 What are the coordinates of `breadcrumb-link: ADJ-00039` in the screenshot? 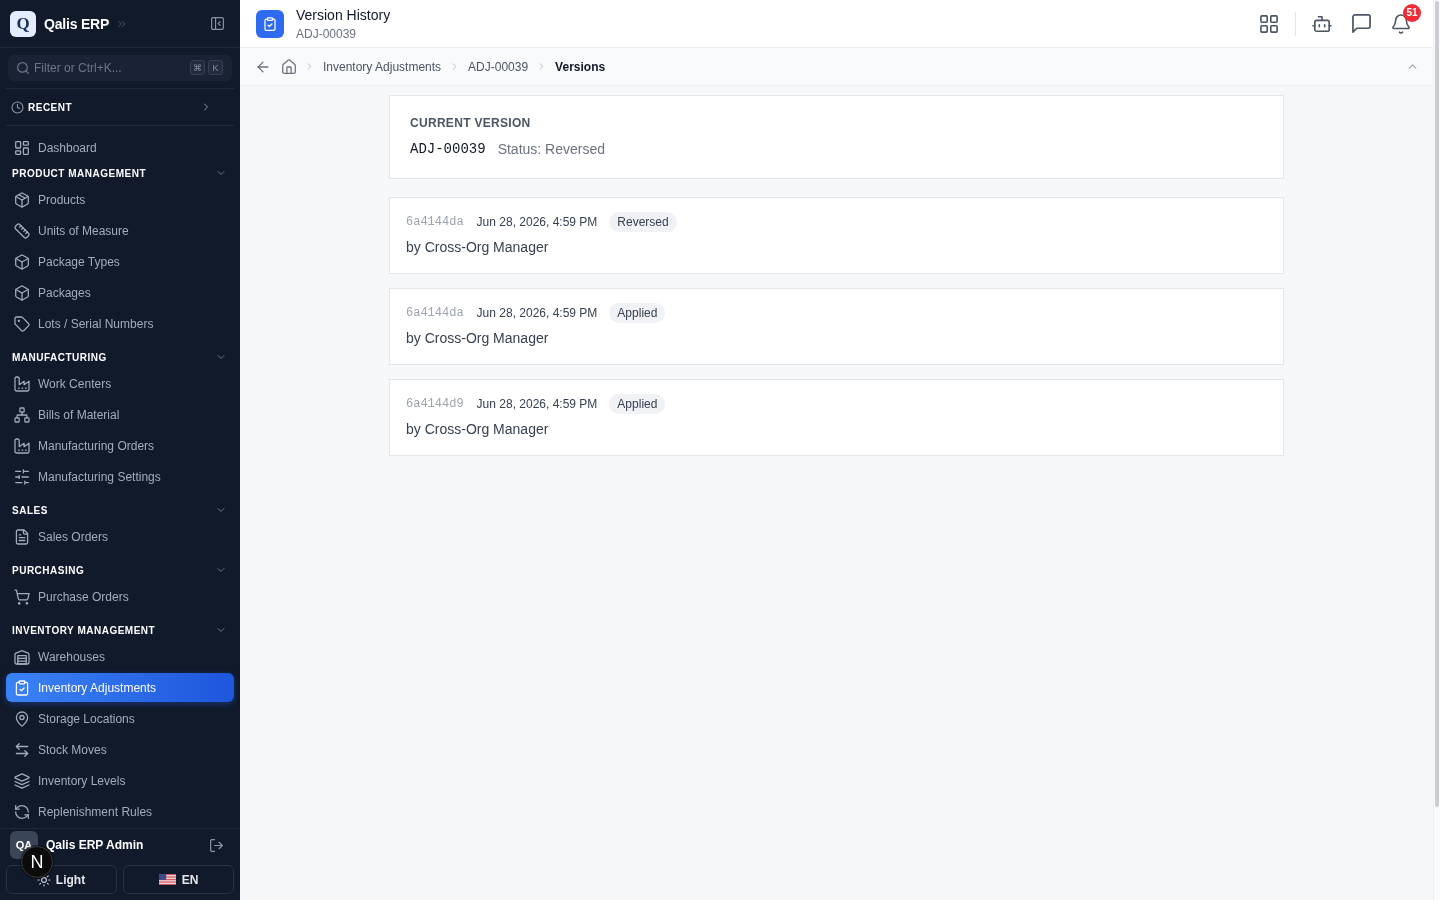 It's located at (498, 66).